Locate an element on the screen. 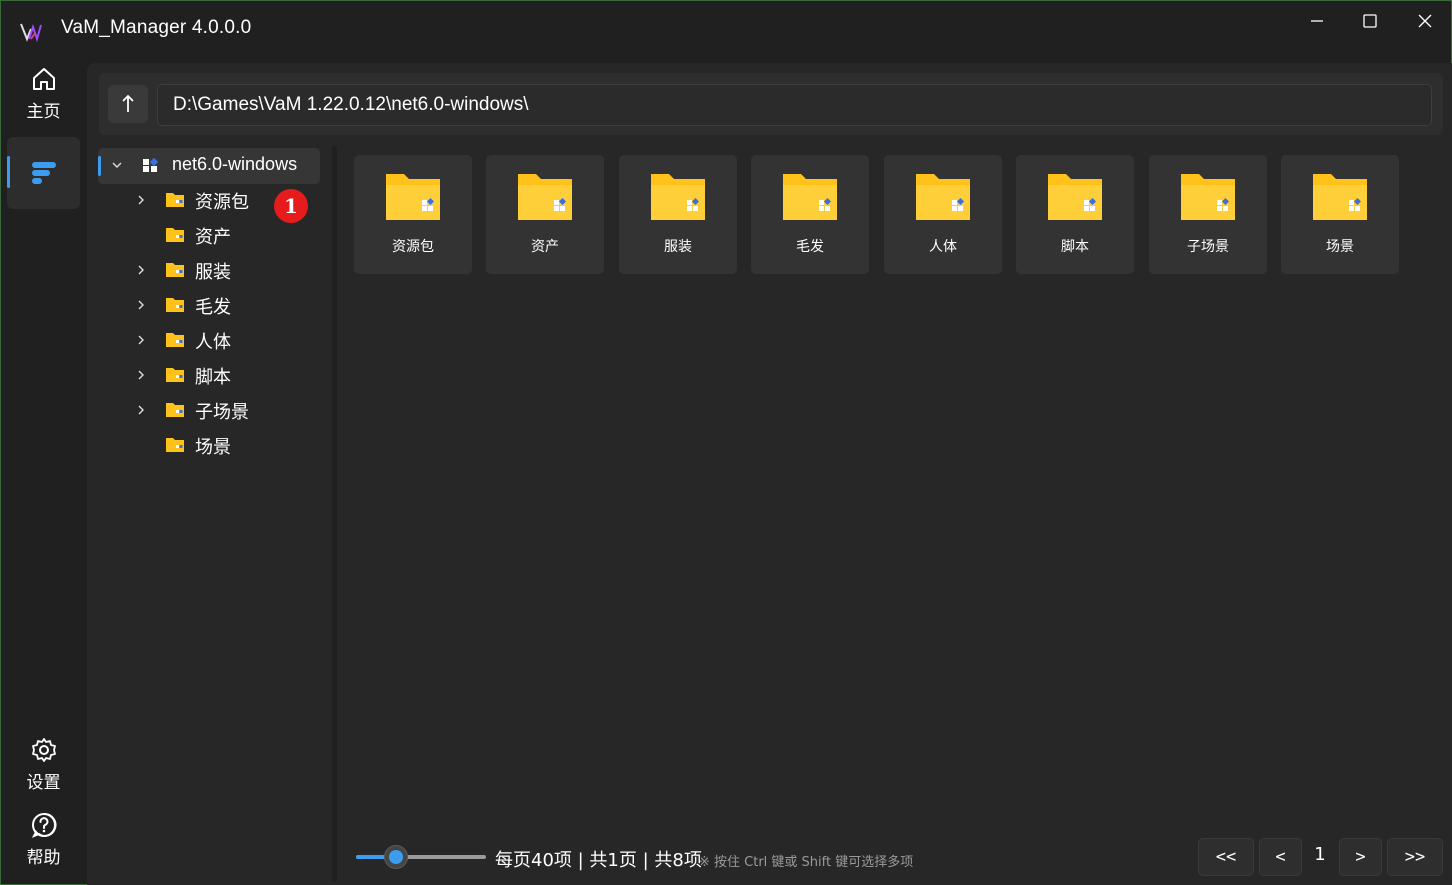 This screenshot has height=885, width=1452. chevron-down-icon is located at coordinates (117, 165).